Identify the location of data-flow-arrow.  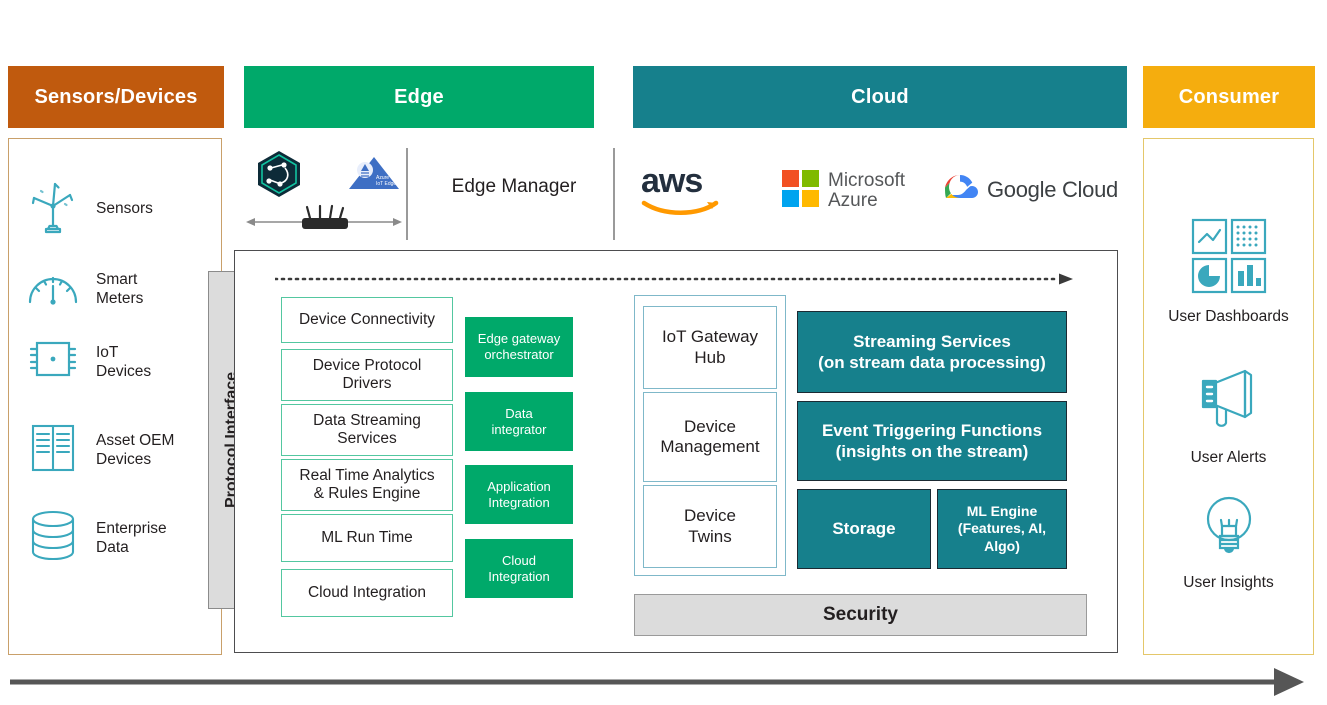
(674, 278).